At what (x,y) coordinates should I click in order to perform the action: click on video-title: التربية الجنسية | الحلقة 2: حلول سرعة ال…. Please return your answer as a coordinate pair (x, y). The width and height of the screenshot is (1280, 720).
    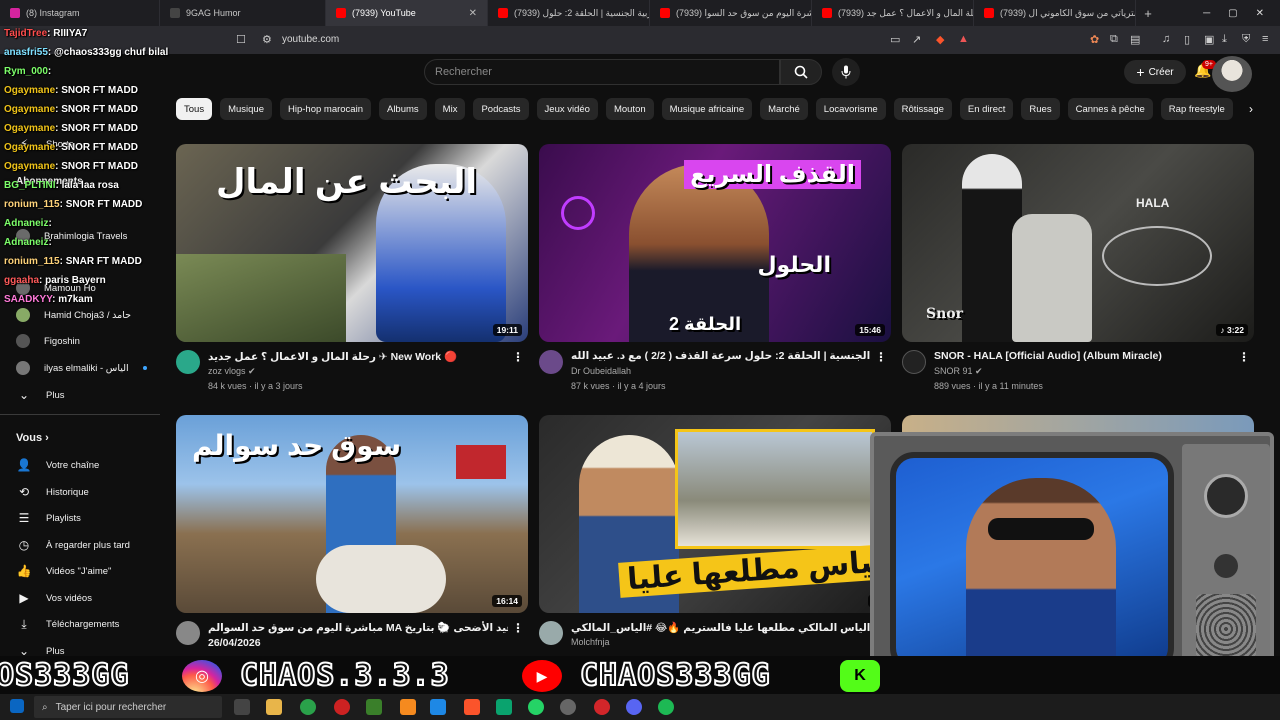
    Looking at the image, I should click on (721, 356).